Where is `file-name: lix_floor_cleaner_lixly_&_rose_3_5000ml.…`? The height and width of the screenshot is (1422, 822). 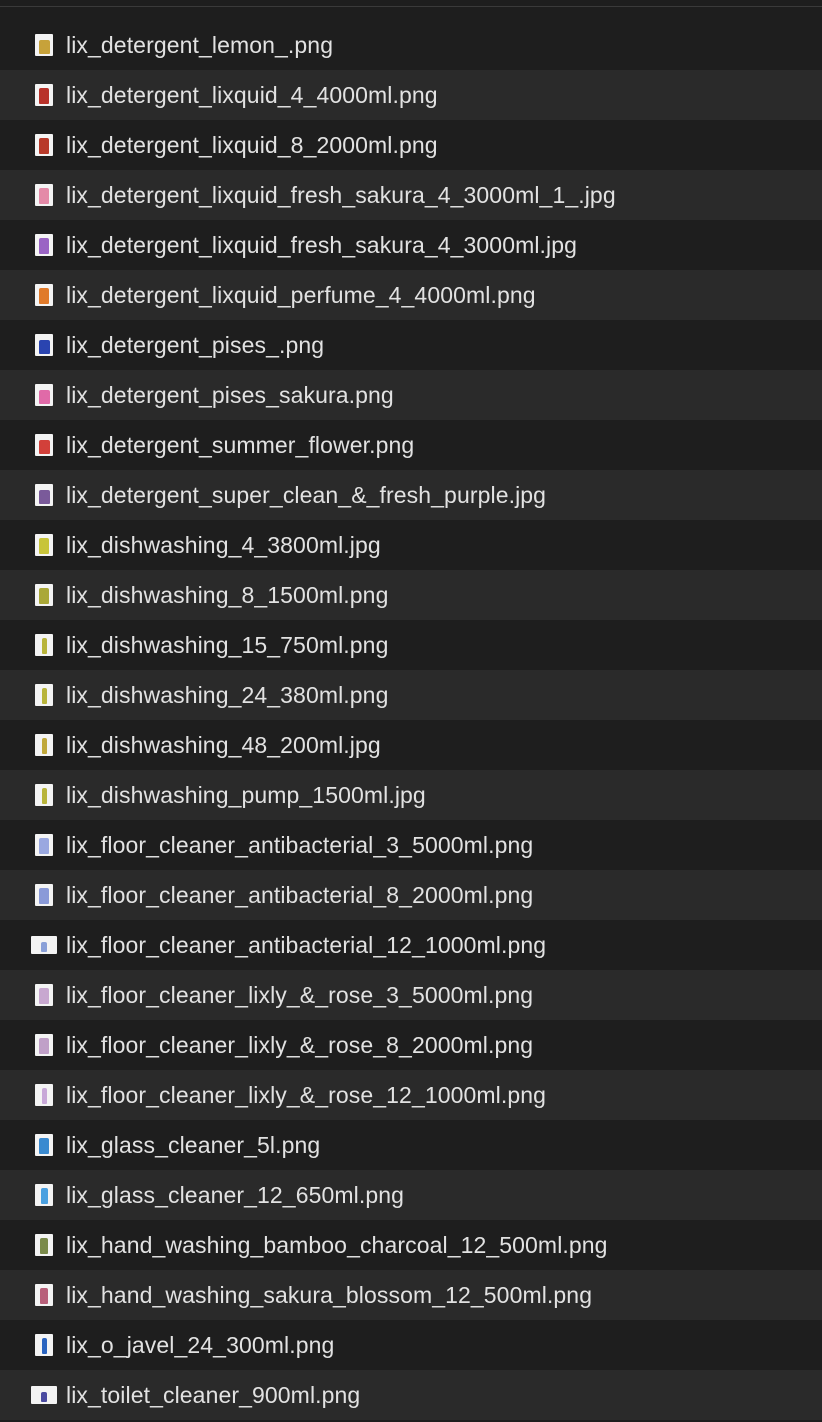 file-name: lix_floor_cleaner_lixly_&_rose_3_5000ml.… is located at coordinates (300, 994).